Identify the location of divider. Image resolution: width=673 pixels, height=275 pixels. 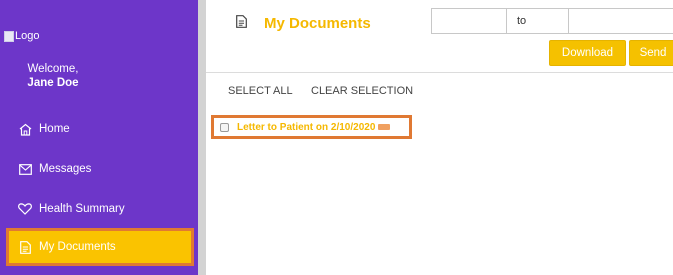
(439, 72).